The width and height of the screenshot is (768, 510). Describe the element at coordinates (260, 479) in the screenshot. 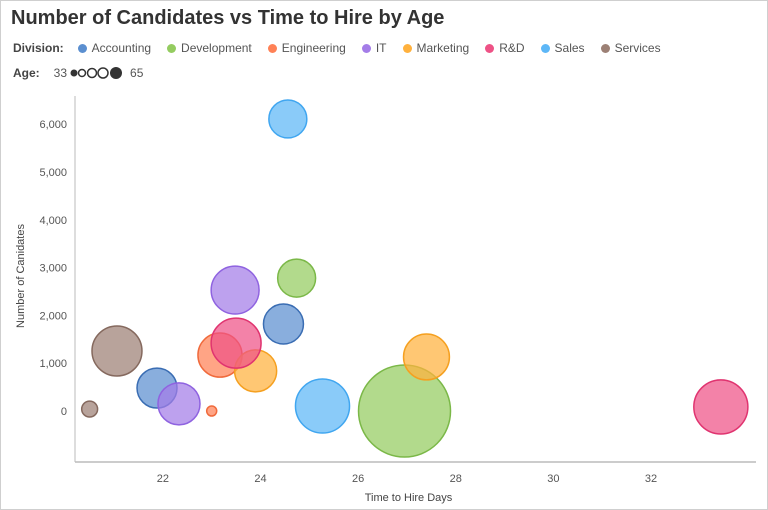

I see `x-tick-label: 24` at that location.